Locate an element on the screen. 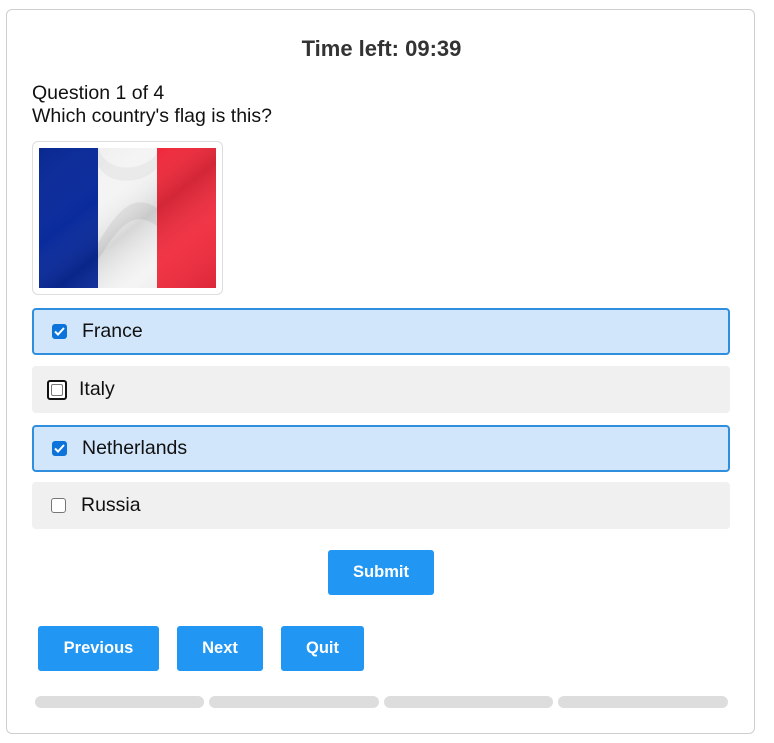 The width and height of the screenshot is (774, 743). checkbox-unchecked-icon is located at coordinates (58, 505).